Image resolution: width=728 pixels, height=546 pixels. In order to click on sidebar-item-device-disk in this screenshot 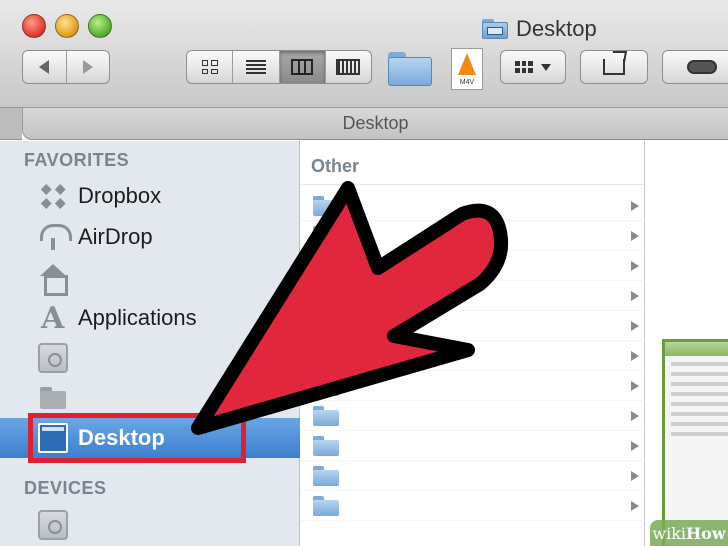, I will do `click(150, 525)`.